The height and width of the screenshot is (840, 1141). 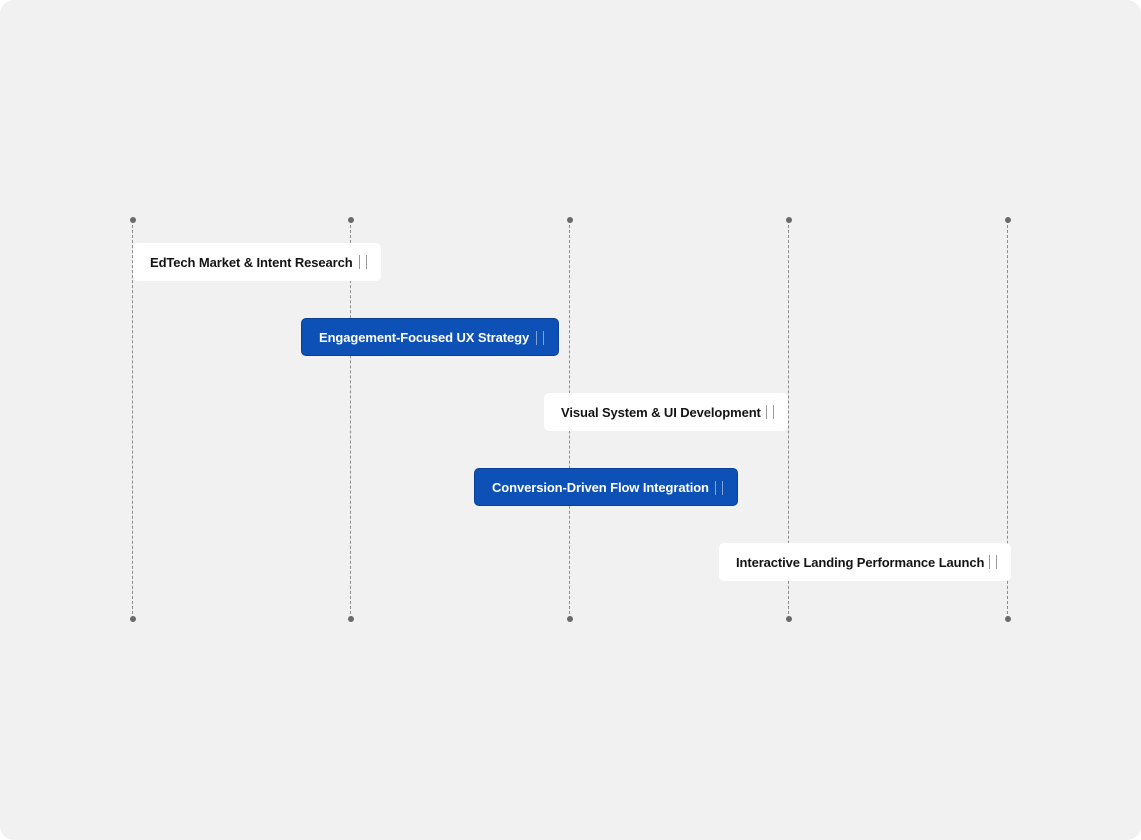 I want to click on stage-label: EdTech Market & Intent Research, so click(x=251, y=262).